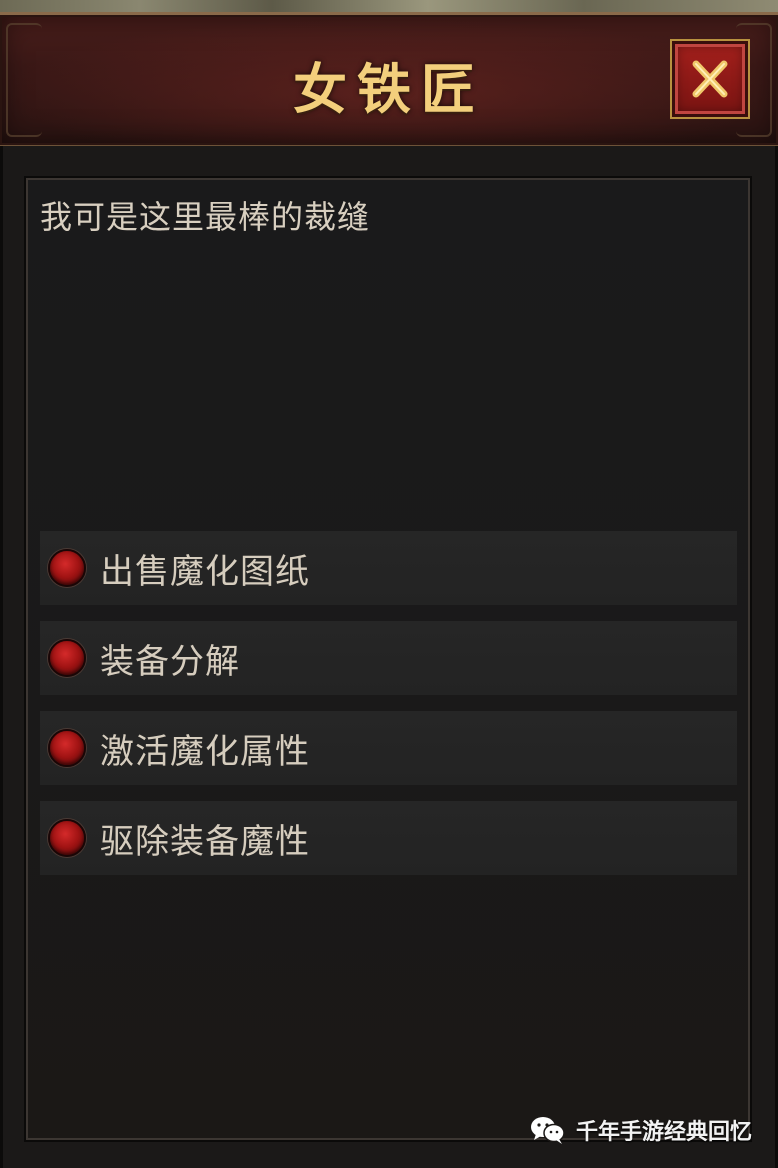 The height and width of the screenshot is (1168, 778). I want to click on dialog-title: 女铁匠, so click(389, 89).